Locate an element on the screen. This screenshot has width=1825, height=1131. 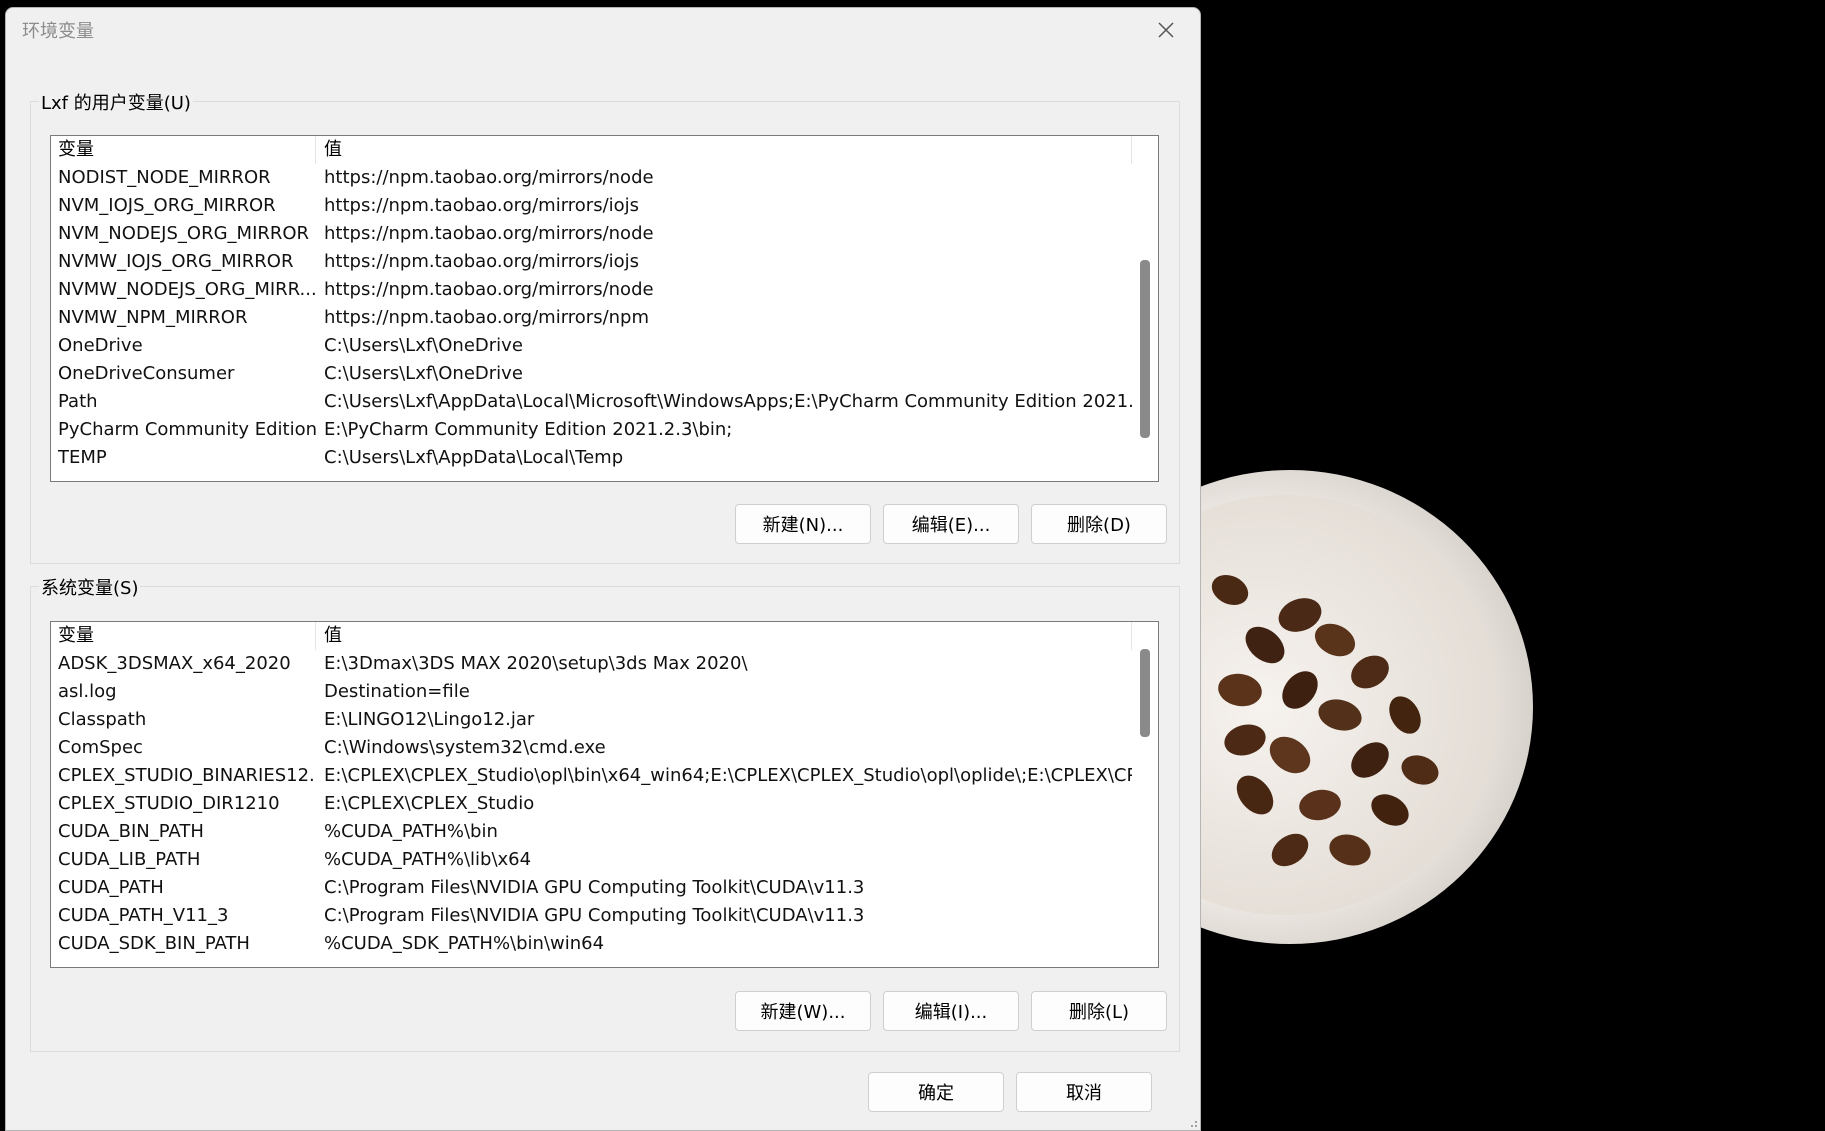
table-row: OneDrive C:\Users\Lxf\OneDrive is located at coordinates (591, 346).